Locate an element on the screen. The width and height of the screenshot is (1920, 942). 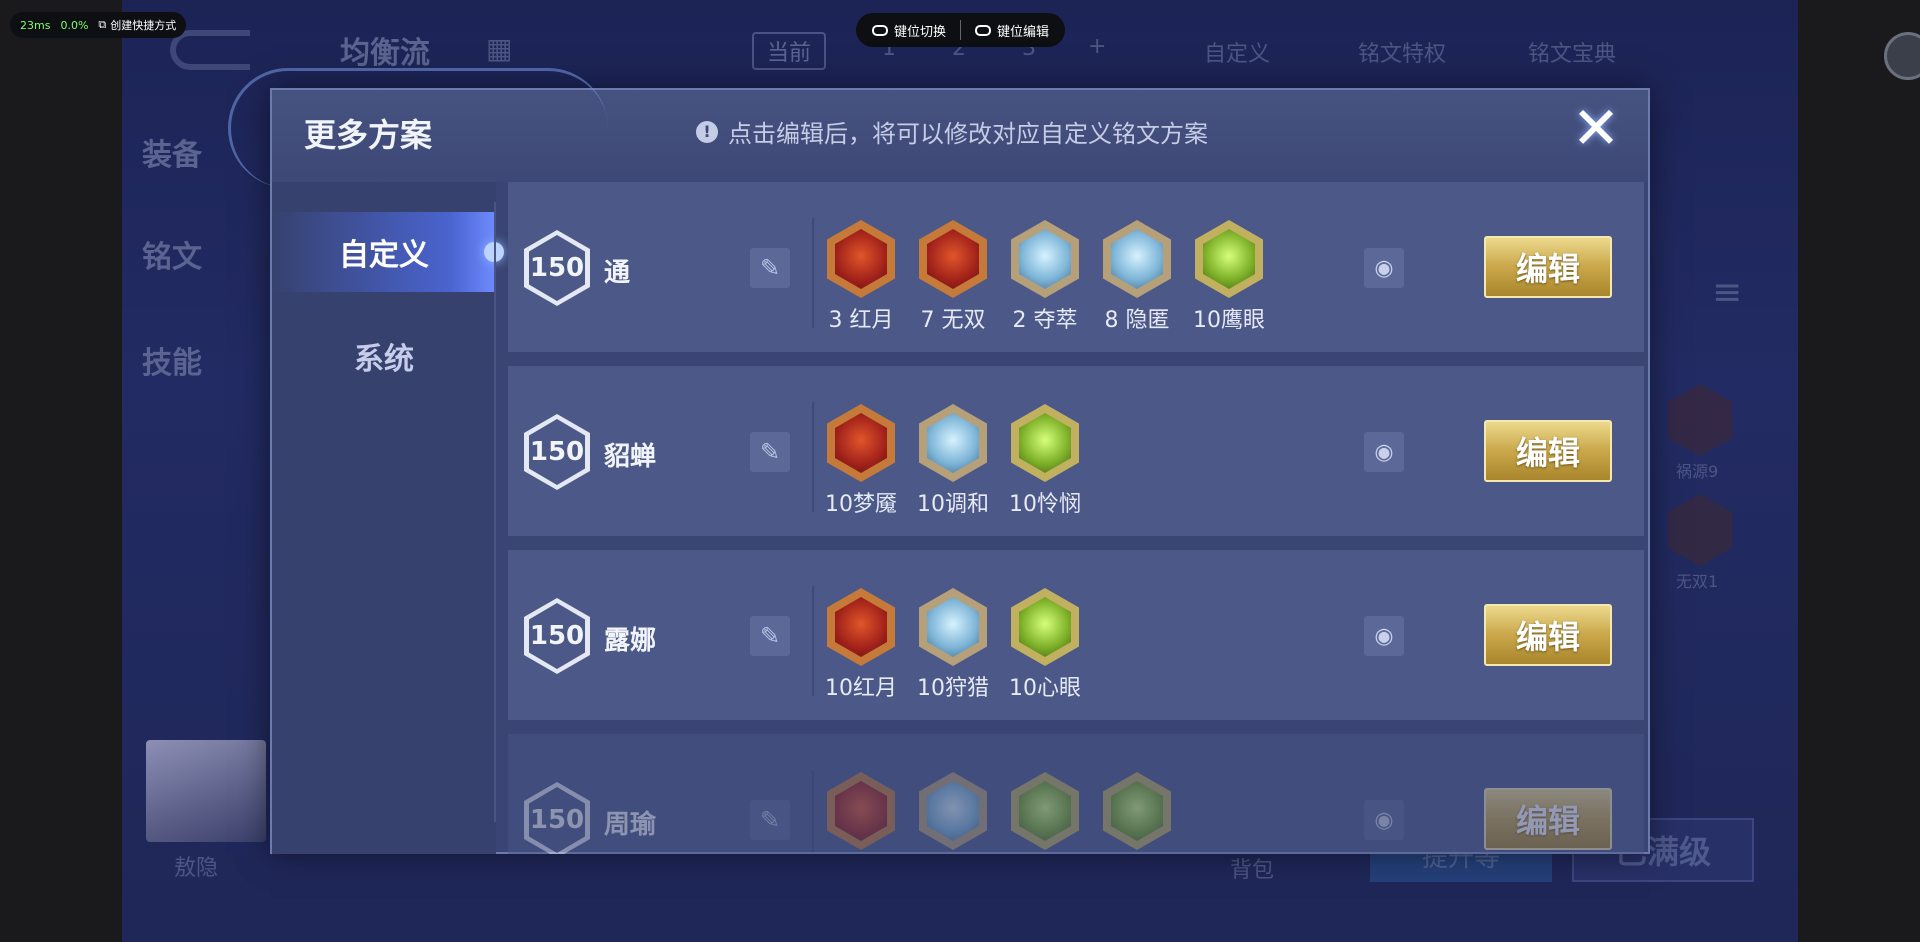
keymap-edit-button: 键位编辑 is located at coordinates (1012, 30).